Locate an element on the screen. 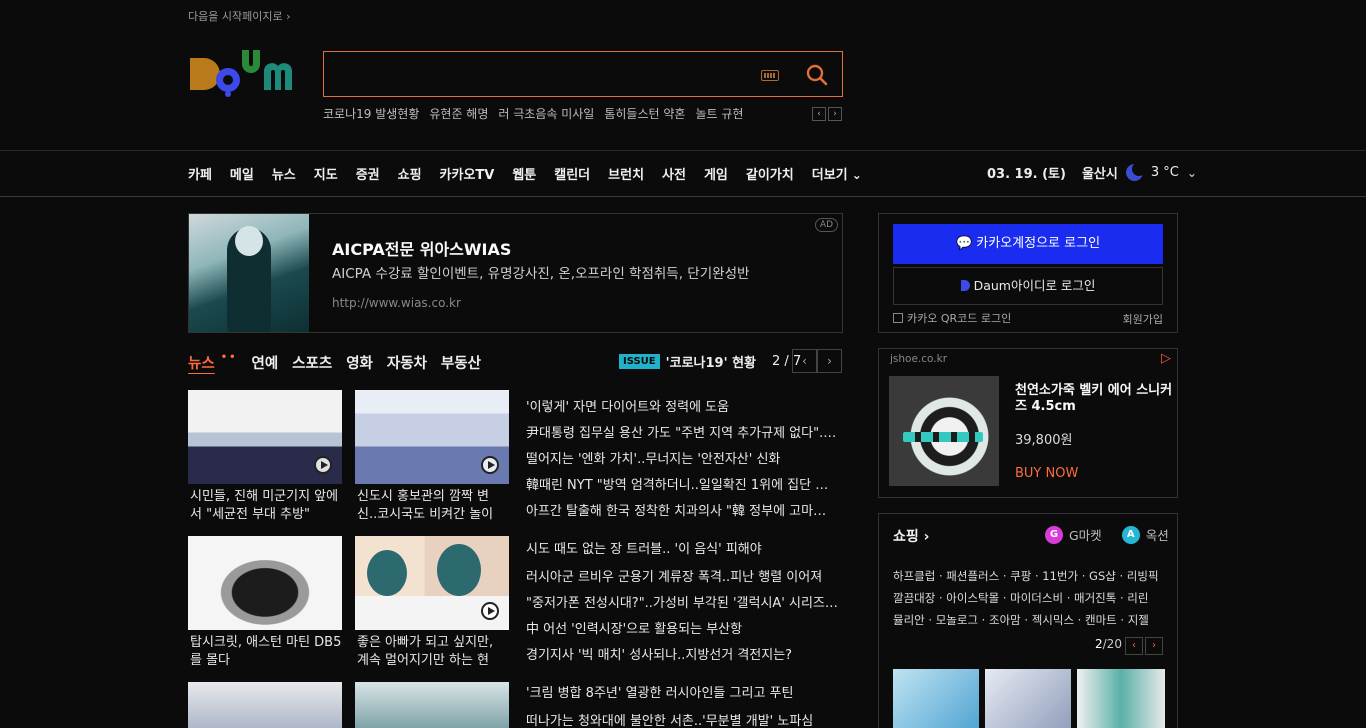  chat-bubble-icon: 💬 is located at coordinates (964, 243).